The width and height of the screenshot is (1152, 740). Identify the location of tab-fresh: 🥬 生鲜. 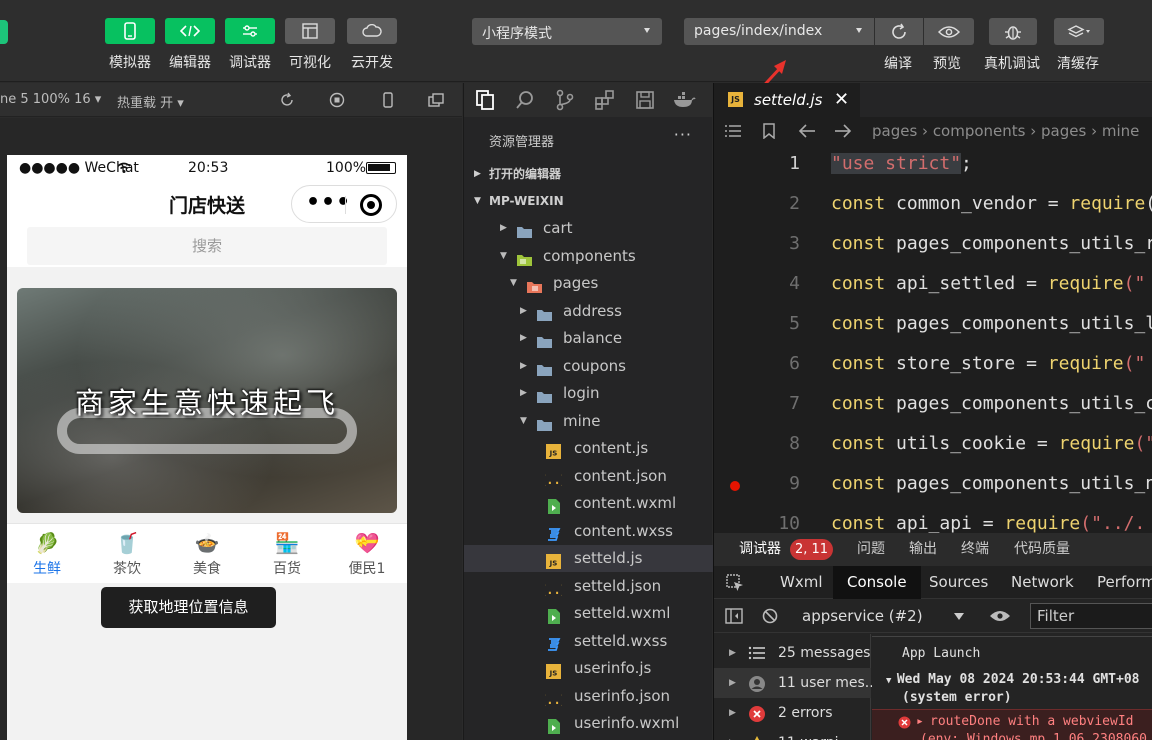
(47, 555).